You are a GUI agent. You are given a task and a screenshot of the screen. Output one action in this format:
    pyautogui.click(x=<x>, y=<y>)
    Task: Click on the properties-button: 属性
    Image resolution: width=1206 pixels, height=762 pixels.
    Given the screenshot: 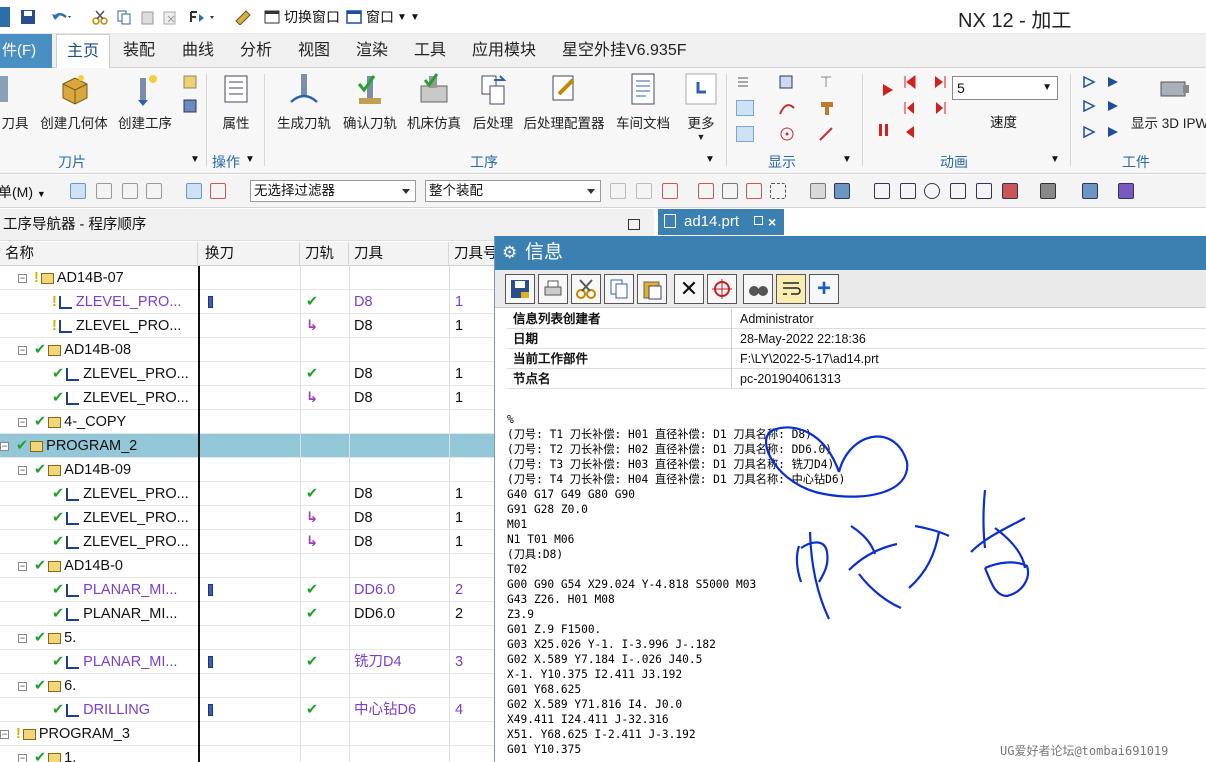 What is the action you would take?
    pyautogui.click(x=236, y=102)
    